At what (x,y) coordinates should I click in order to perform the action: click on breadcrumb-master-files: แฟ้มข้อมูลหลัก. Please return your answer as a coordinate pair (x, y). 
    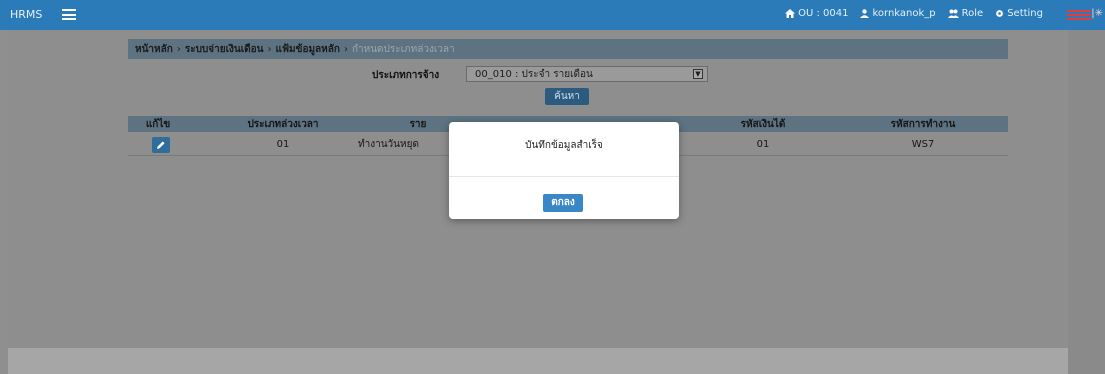
    Looking at the image, I should click on (308, 49).